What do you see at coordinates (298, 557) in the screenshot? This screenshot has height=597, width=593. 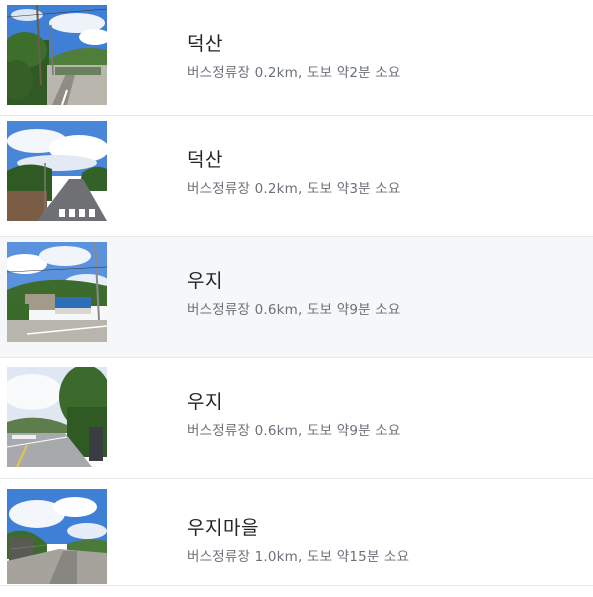 I see `stop-distance-info: 버스정류장 1.0km, 도보 약15분 소요` at bounding box center [298, 557].